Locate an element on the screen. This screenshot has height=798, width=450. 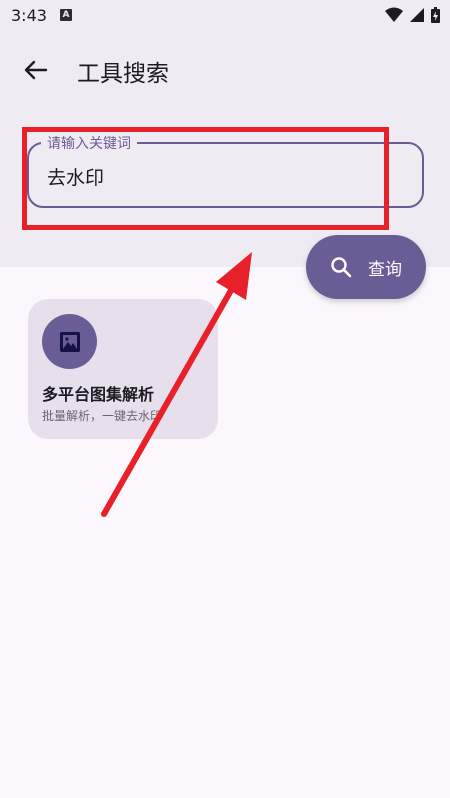
image-icon is located at coordinates (69, 341).